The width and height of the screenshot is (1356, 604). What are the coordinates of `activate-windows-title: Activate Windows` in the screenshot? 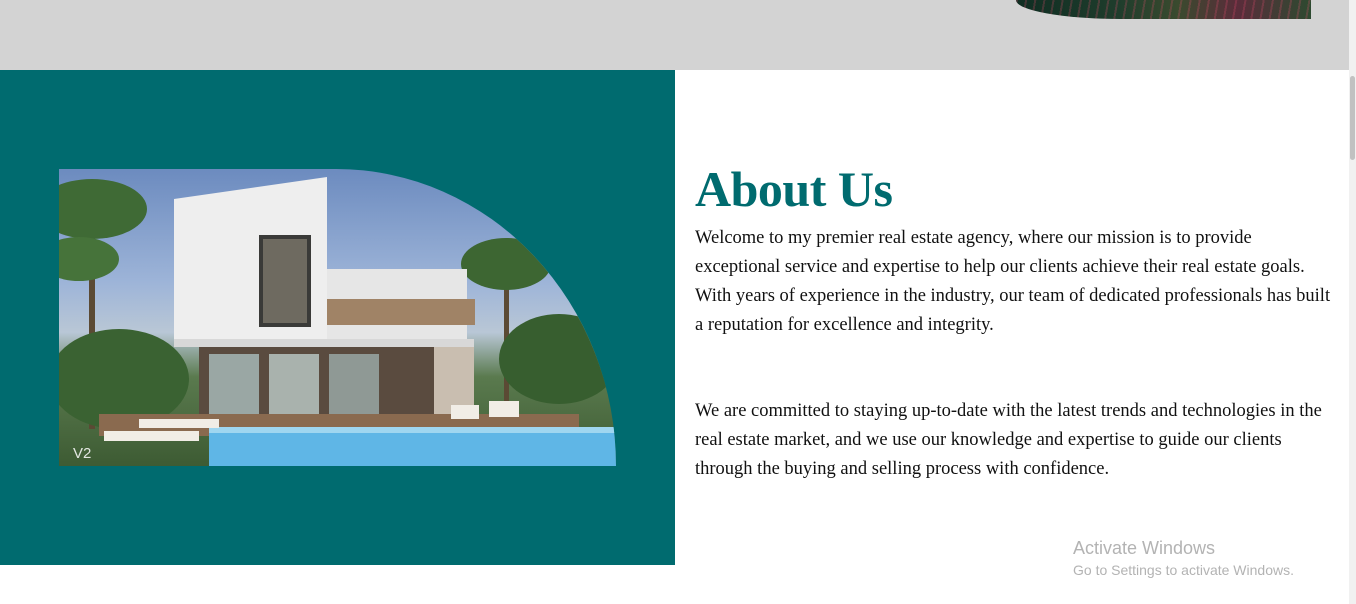 It's located at (1144, 548).